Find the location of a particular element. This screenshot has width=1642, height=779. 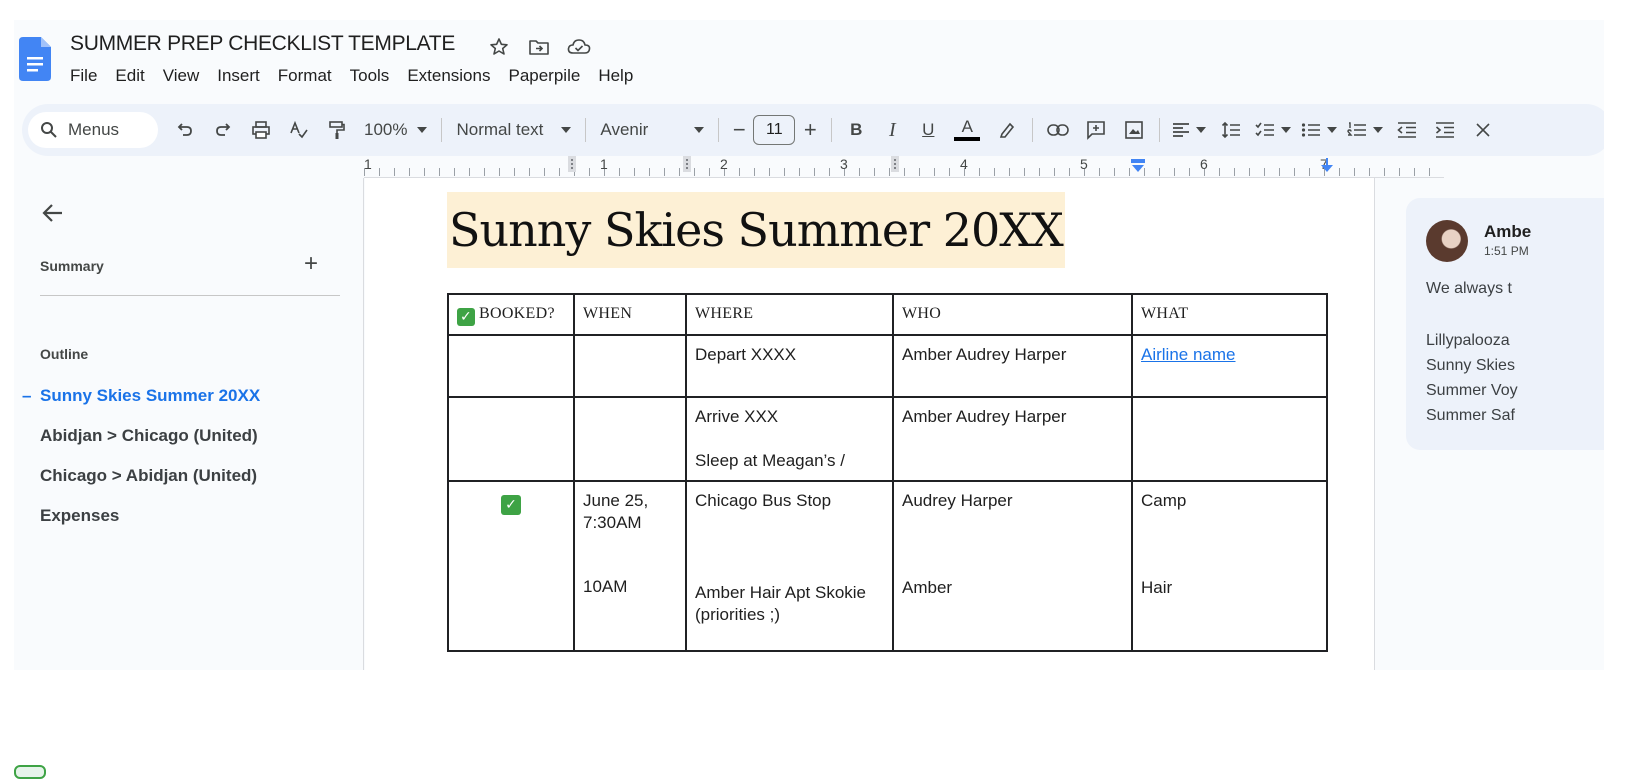

cell-what: Camp Hair is located at coordinates (1229, 566).